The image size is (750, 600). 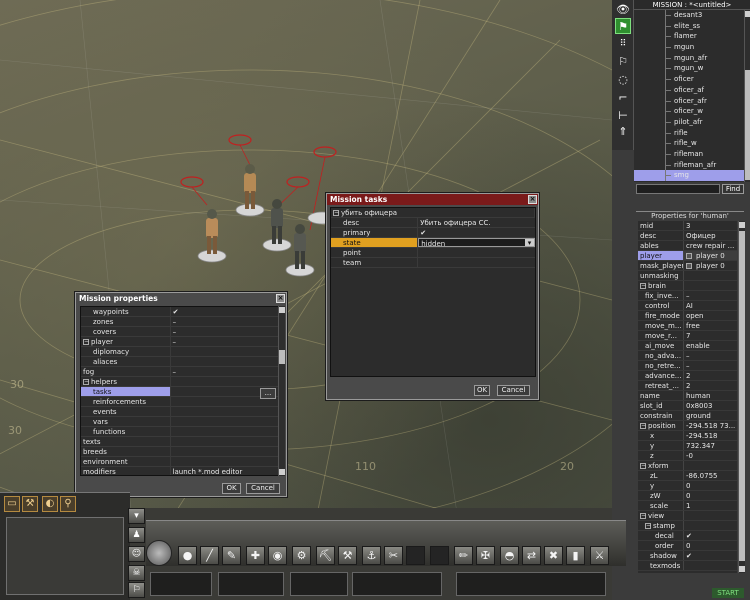 What do you see at coordinates (179, 452) in the screenshot?
I see `property-row: breeds` at bounding box center [179, 452].